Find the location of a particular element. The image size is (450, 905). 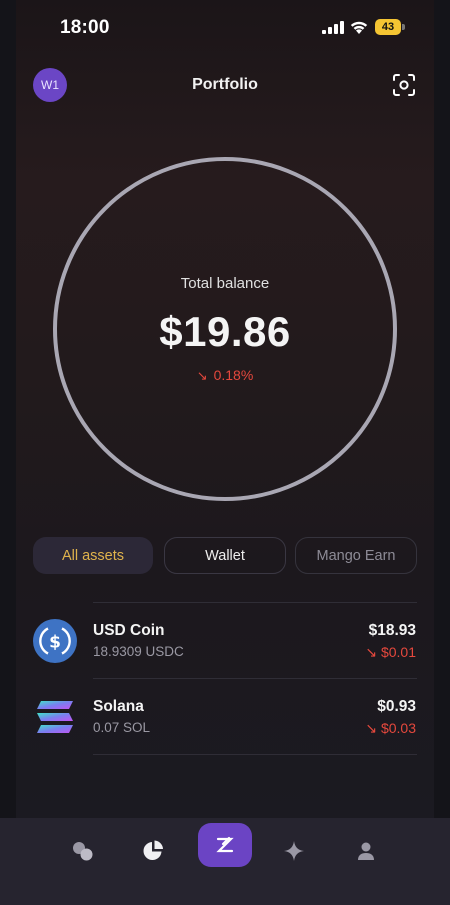

mango-logo-icon is located at coordinates (225, 844).